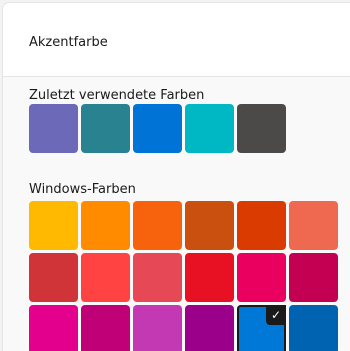 This screenshot has width=350, height=351. Describe the element at coordinates (68, 42) in the screenshot. I see `accent-color-title: Akzentfarbe` at that location.